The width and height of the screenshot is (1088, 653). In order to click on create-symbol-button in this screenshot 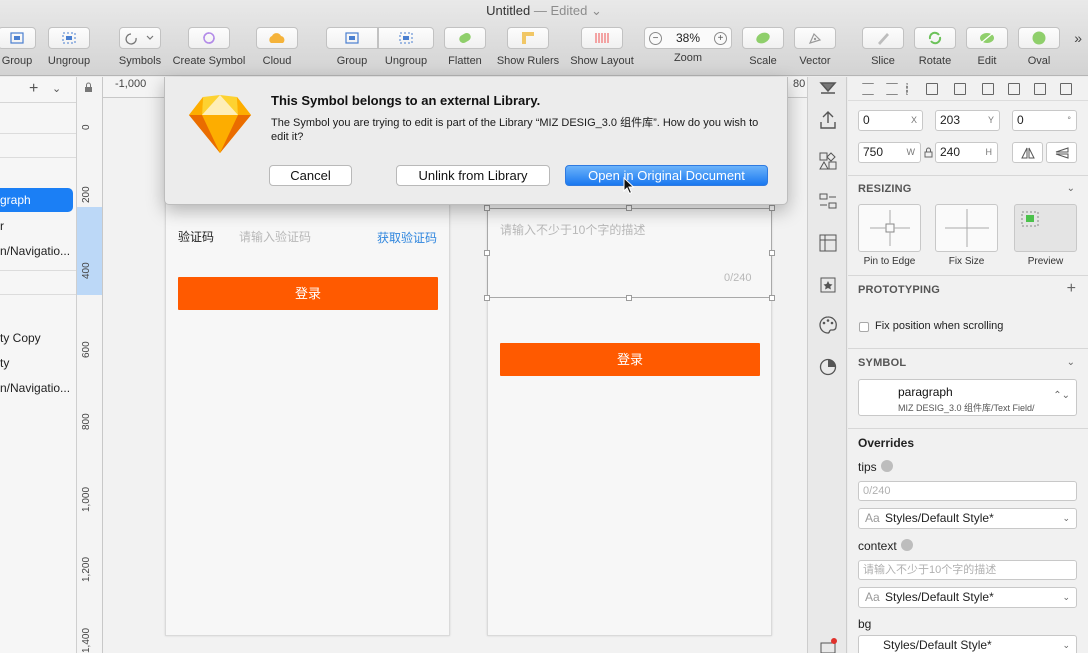, I will do `click(209, 38)`.